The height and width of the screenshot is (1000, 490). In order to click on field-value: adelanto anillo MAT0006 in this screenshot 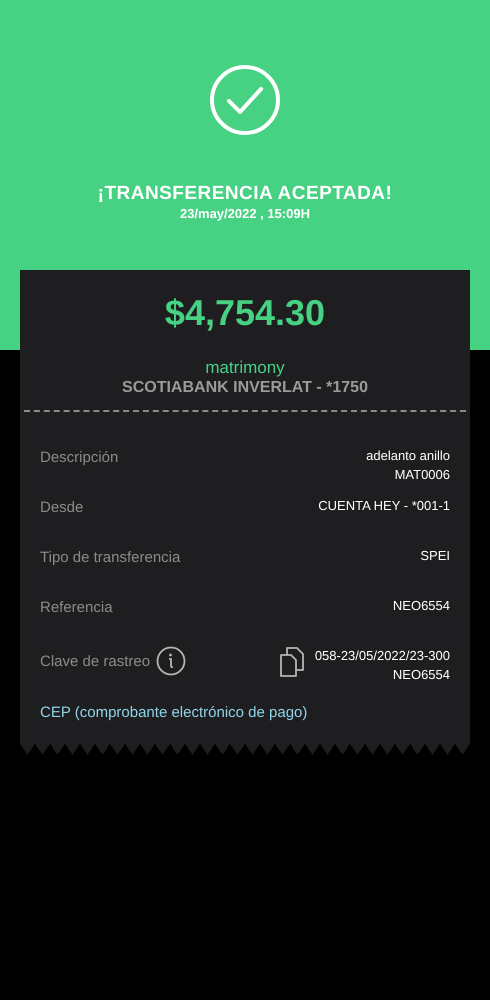, I will do `click(408, 465)`.